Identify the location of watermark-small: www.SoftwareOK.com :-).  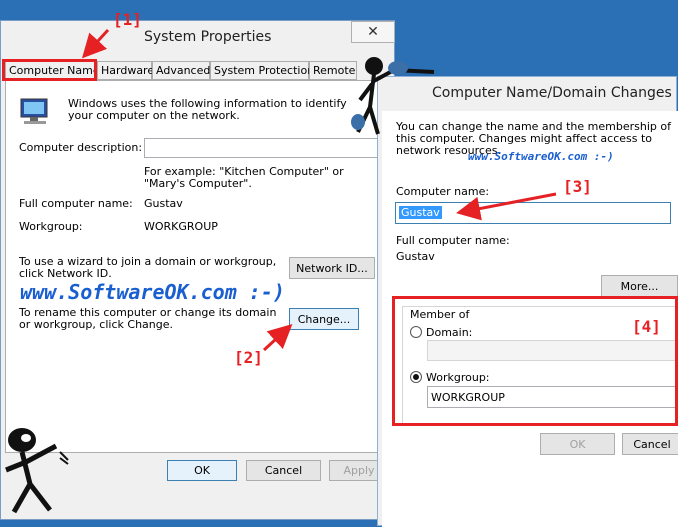
(541, 156).